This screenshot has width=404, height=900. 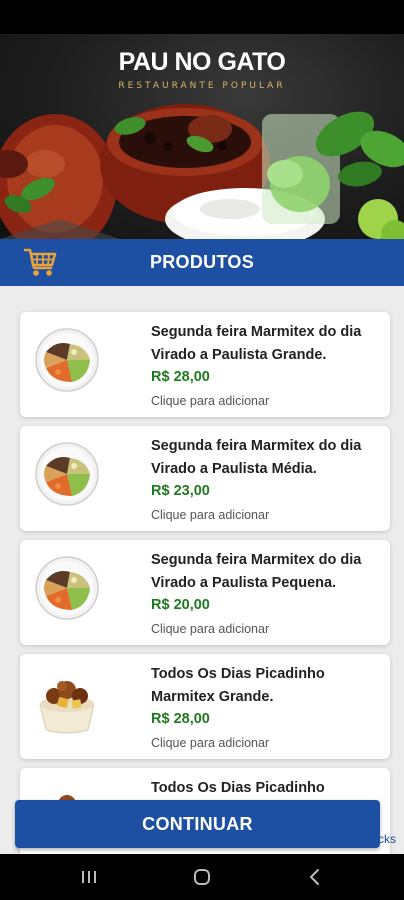 I want to click on status-bar, so click(x=202, y=17).